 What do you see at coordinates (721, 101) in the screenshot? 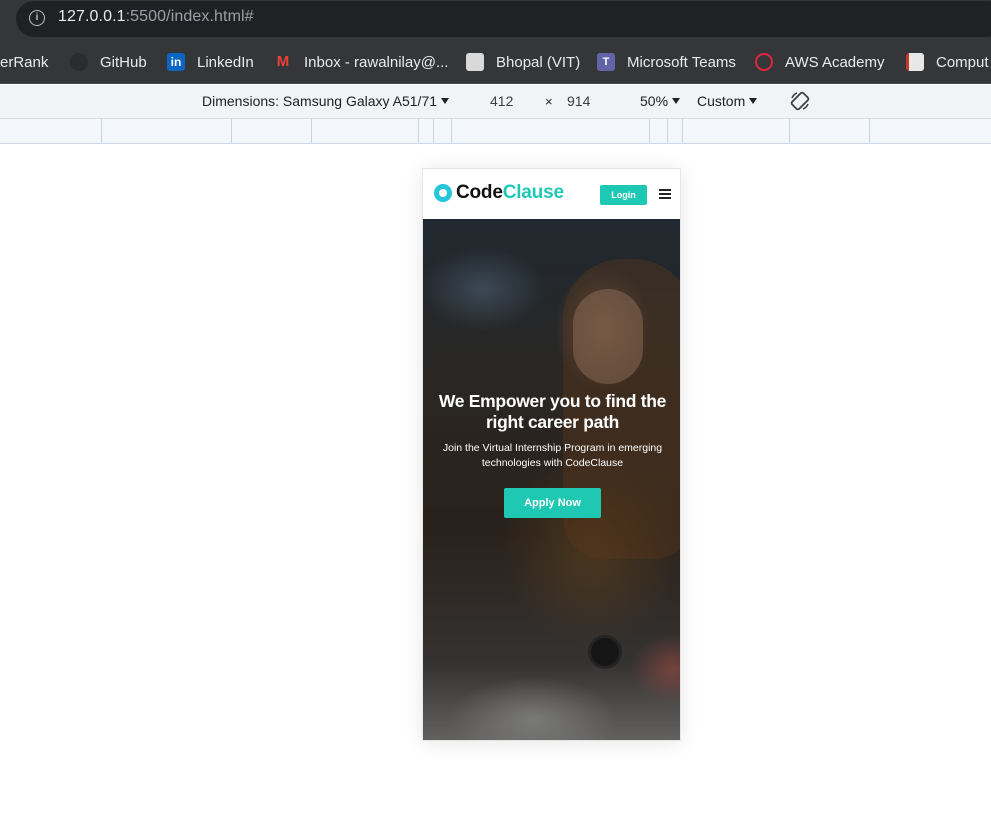
I see `throttle-label: Custom` at bounding box center [721, 101].